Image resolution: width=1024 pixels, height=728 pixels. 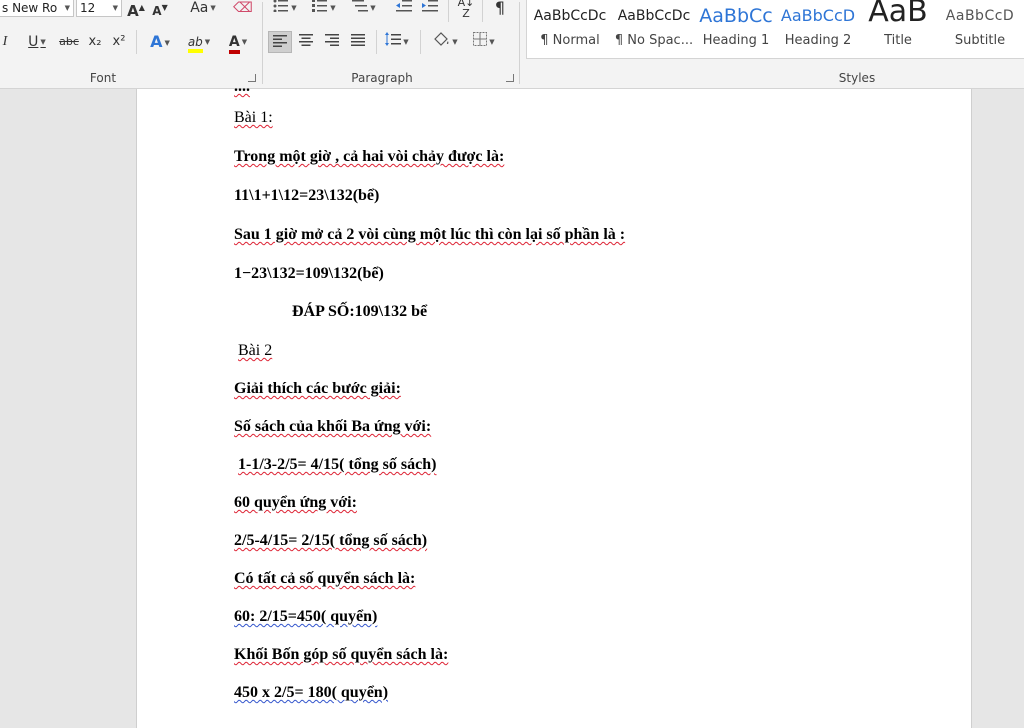 I want to click on subscript-label: x₂, so click(x=95, y=41).